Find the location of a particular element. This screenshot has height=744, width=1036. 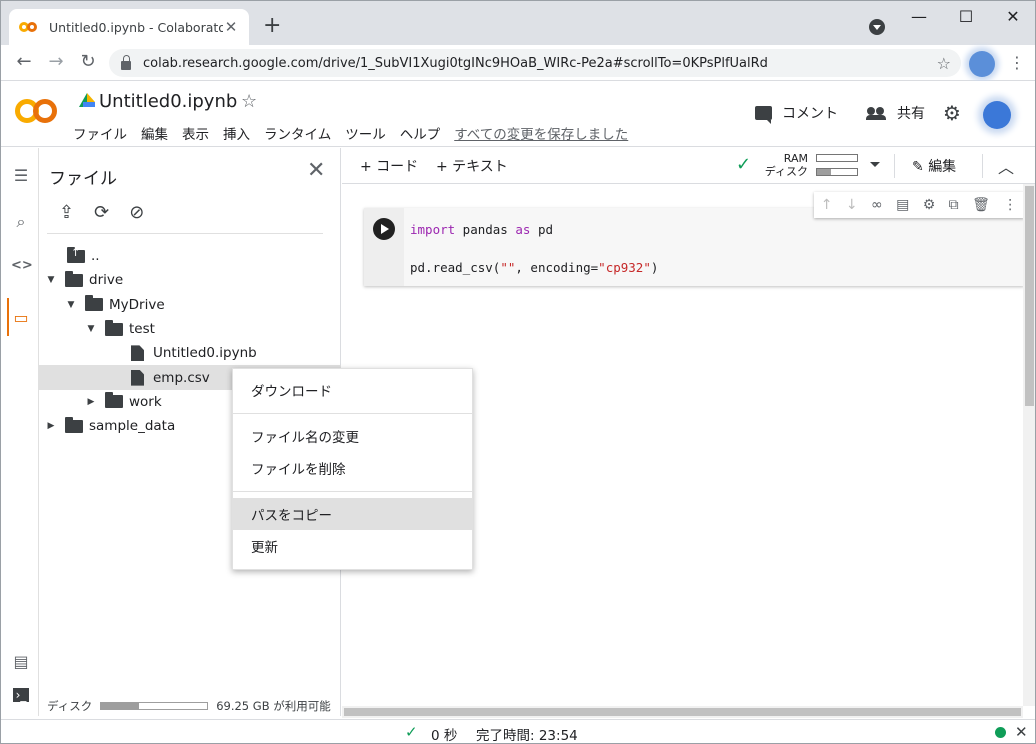

completed-time: 完了時間: 23:54 is located at coordinates (527, 736).